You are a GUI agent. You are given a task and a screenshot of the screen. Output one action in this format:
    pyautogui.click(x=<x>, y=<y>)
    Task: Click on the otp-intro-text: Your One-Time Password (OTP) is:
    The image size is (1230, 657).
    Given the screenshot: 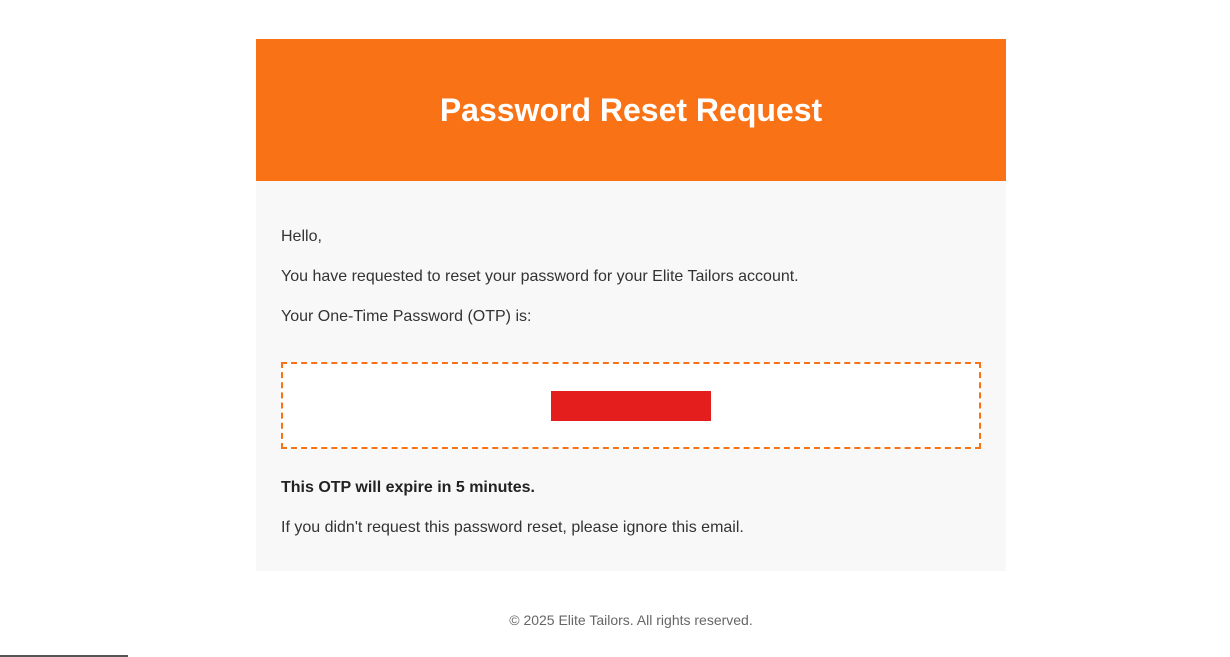 What is the action you would take?
    pyautogui.click(x=406, y=316)
    